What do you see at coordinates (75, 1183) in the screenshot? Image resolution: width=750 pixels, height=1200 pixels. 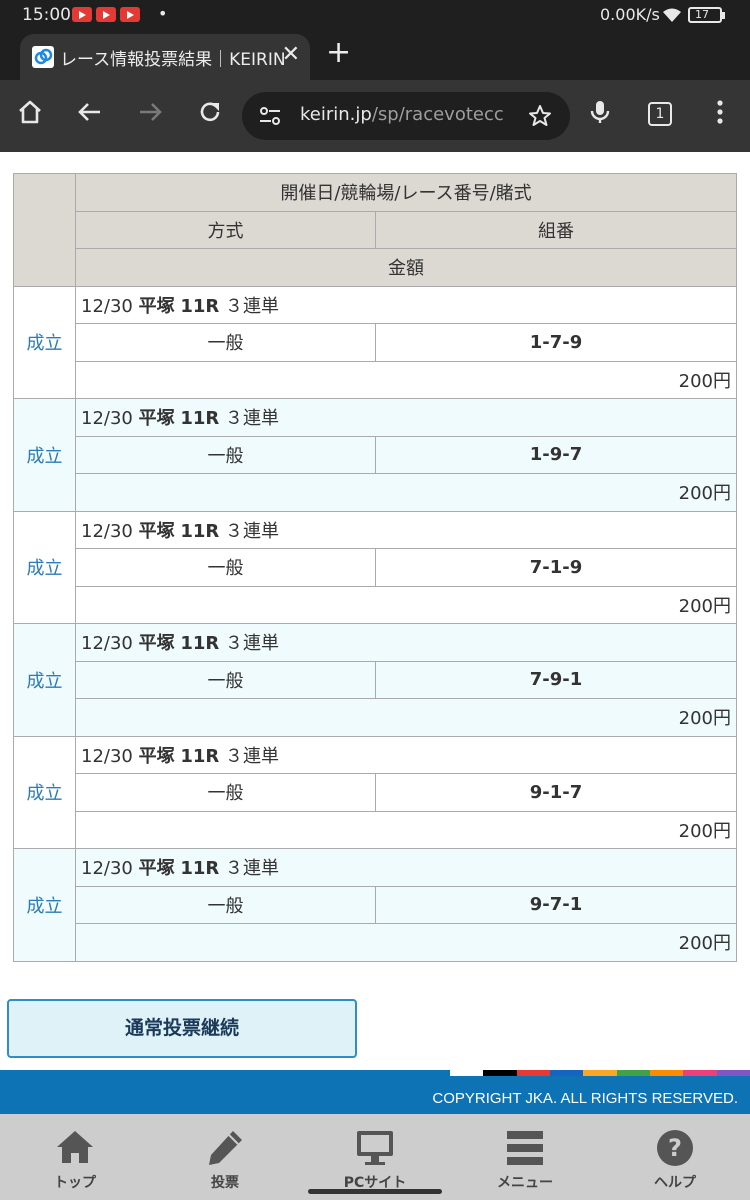 I see `nav-label: トップ` at bounding box center [75, 1183].